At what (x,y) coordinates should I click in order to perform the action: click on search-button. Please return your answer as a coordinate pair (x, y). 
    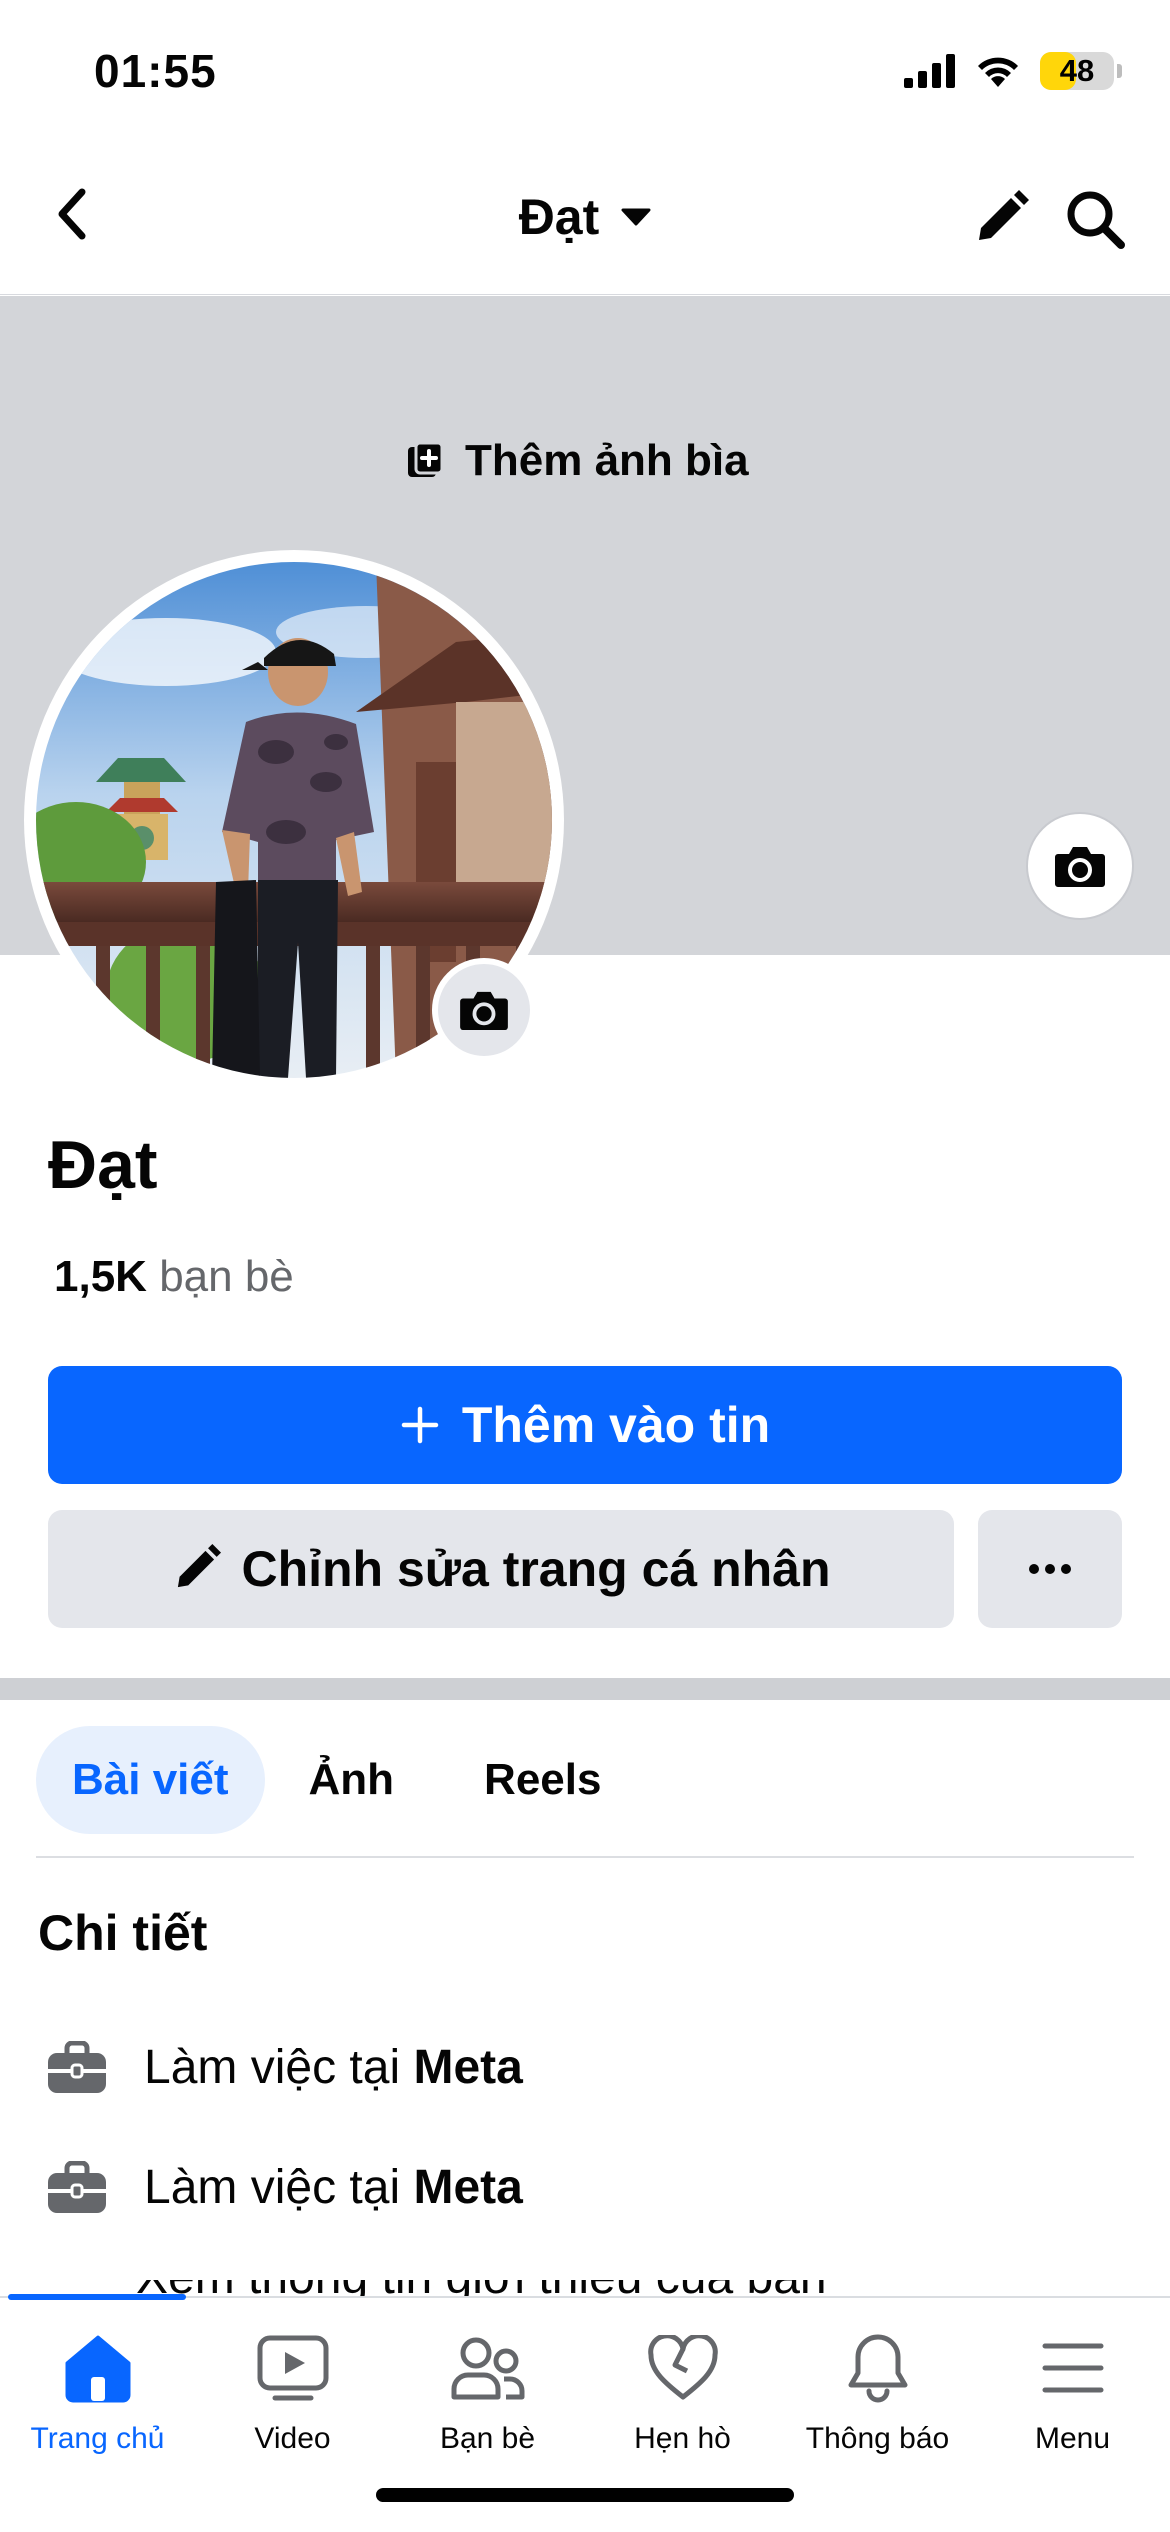
    Looking at the image, I should click on (1095, 219).